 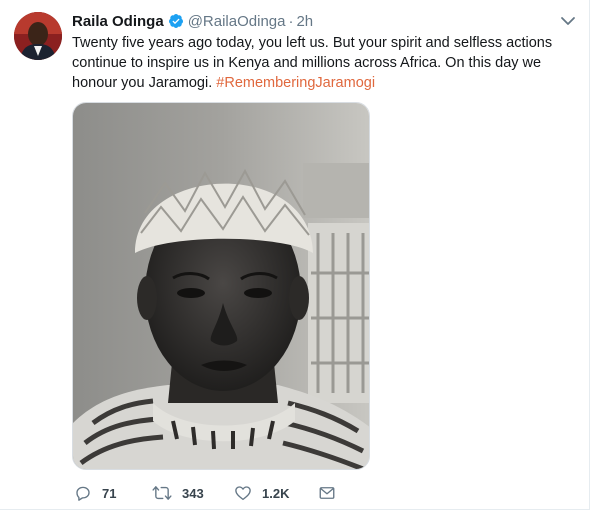 I want to click on reply-button: 71, so click(x=113, y=493).